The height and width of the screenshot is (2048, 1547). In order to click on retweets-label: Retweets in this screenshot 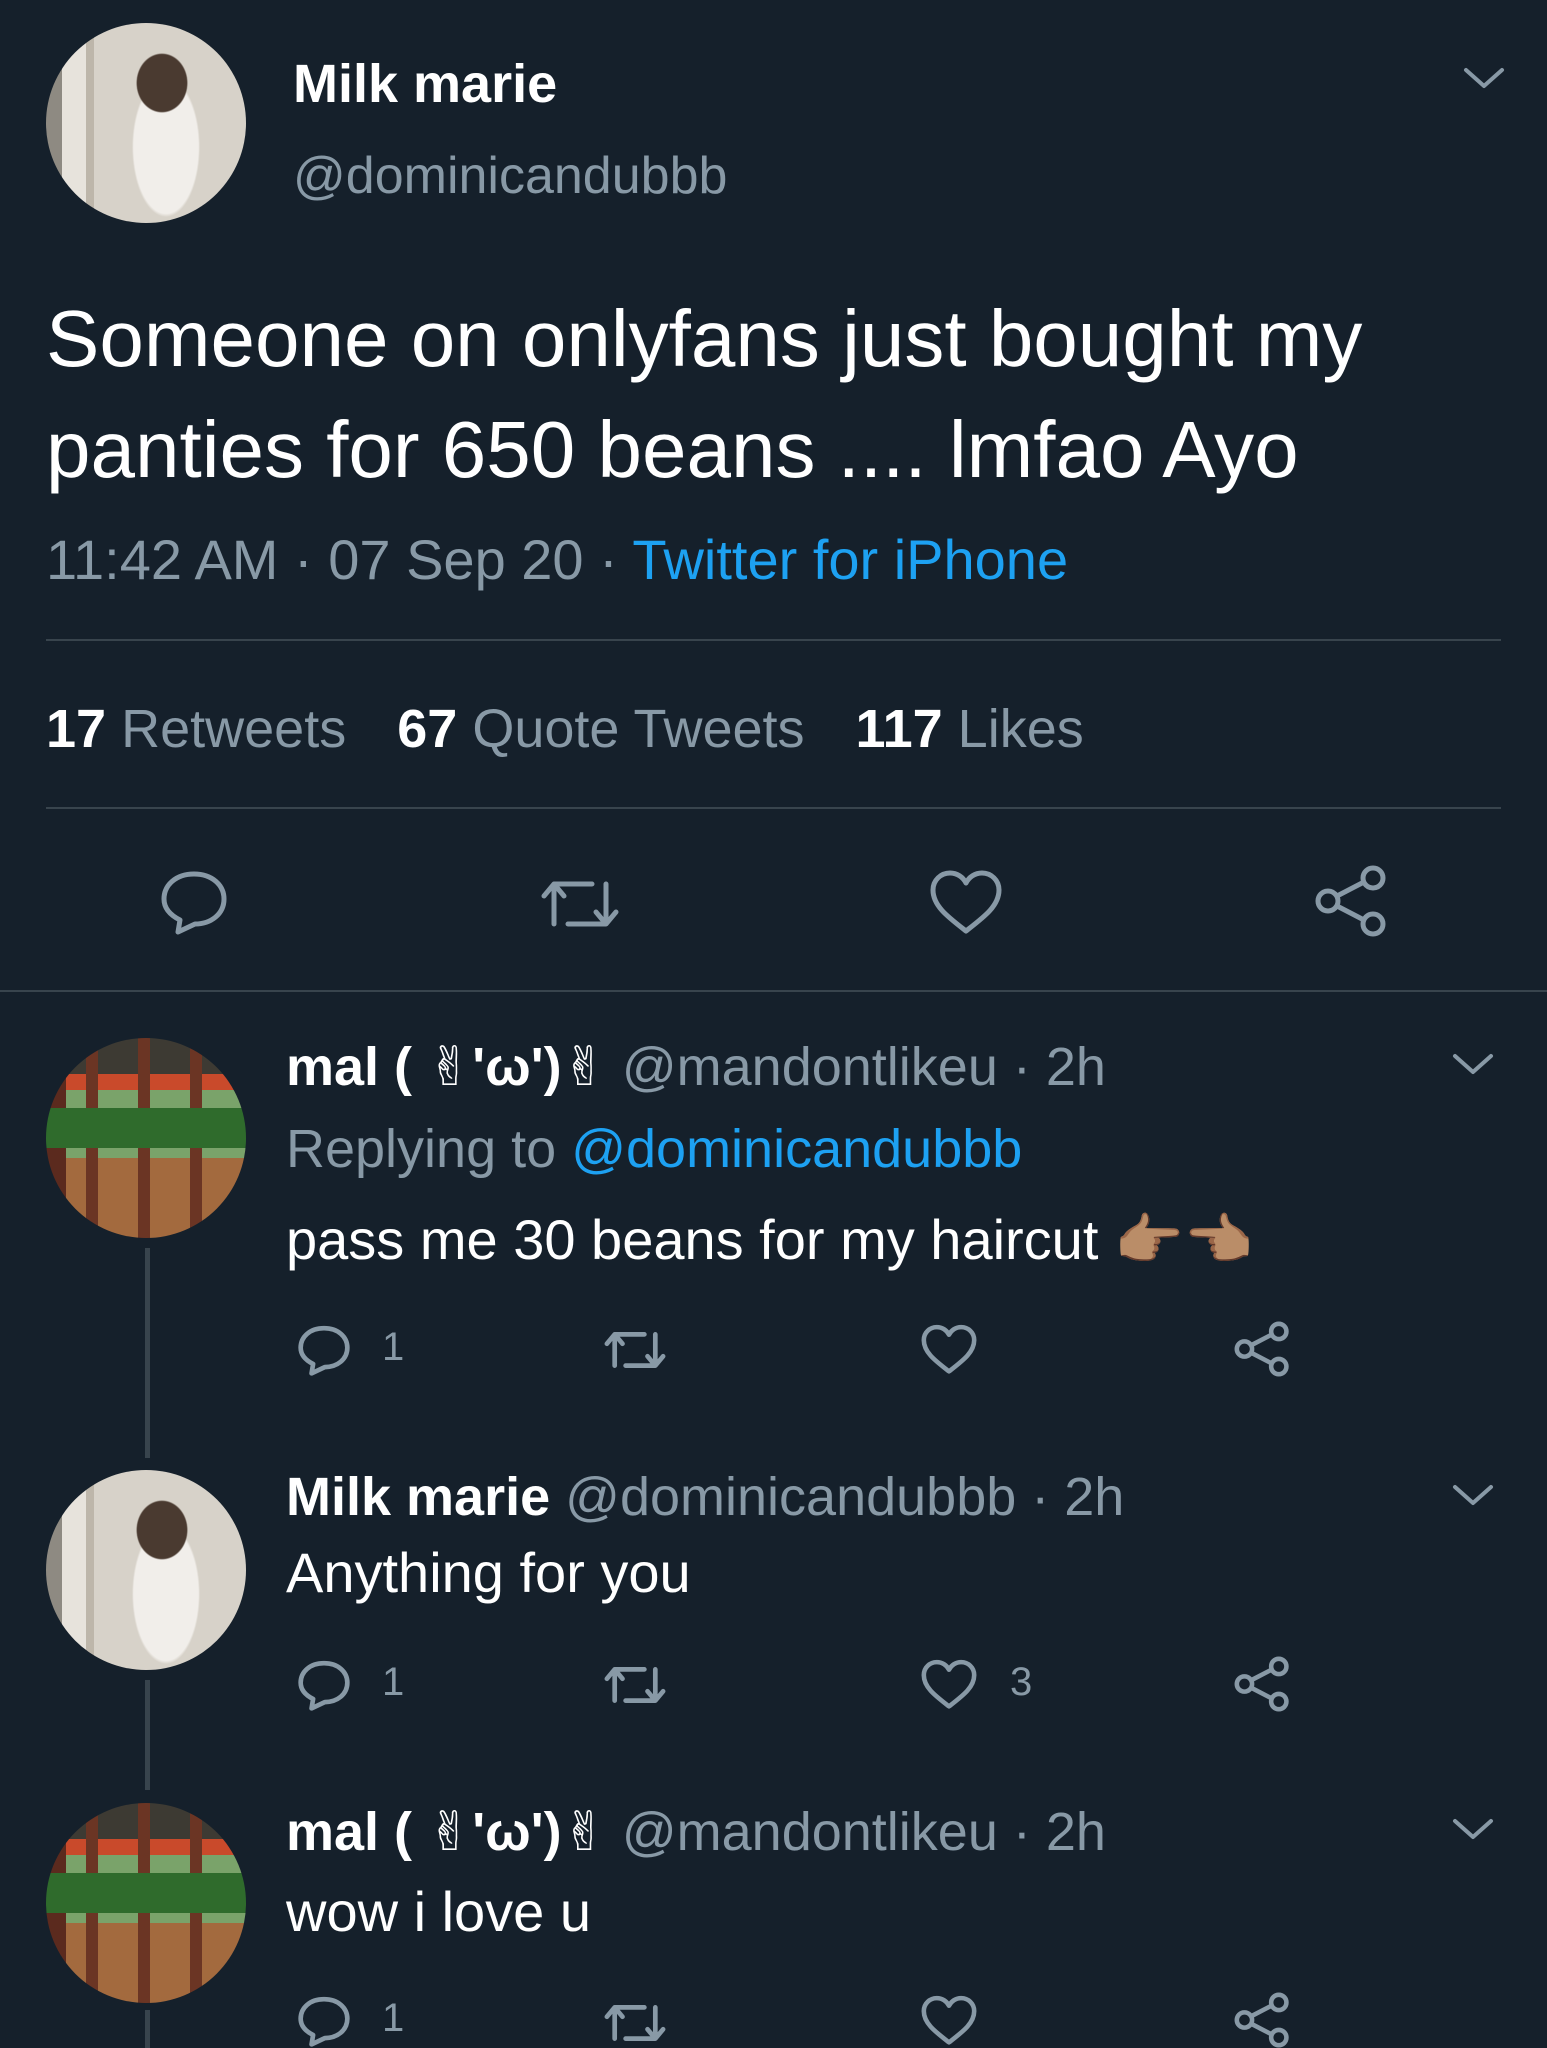, I will do `click(234, 729)`.